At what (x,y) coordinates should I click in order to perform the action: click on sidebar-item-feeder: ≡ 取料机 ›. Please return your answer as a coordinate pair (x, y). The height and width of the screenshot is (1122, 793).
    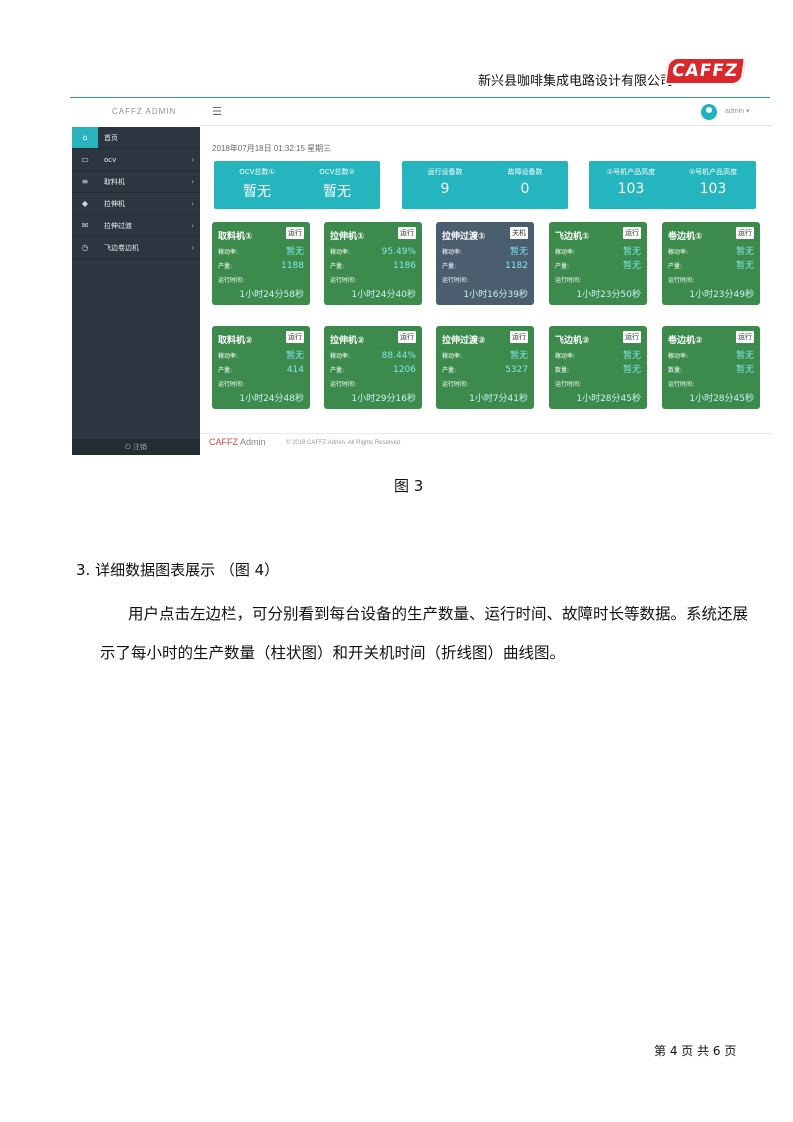
    Looking at the image, I should click on (136, 182).